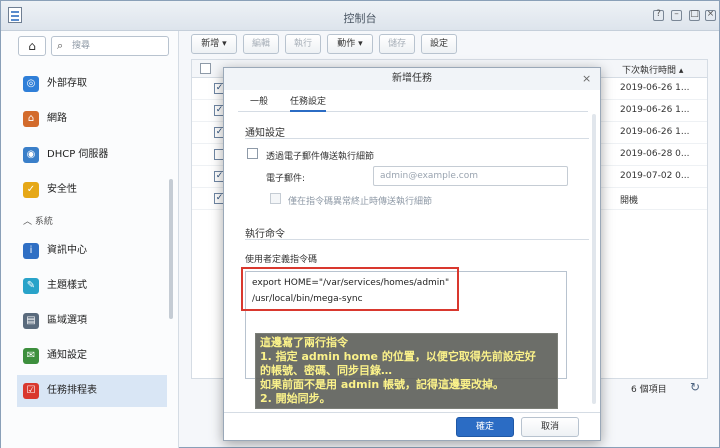 This screenshot has height=448, width=720. I want to click on action-button: 動作 ▾, so click(350, 44).